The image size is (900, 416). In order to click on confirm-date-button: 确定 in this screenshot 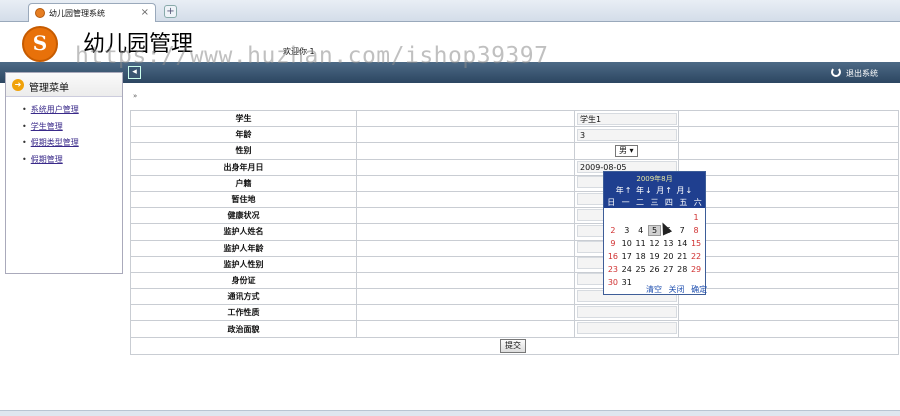, I will do `click(699, 289)`.